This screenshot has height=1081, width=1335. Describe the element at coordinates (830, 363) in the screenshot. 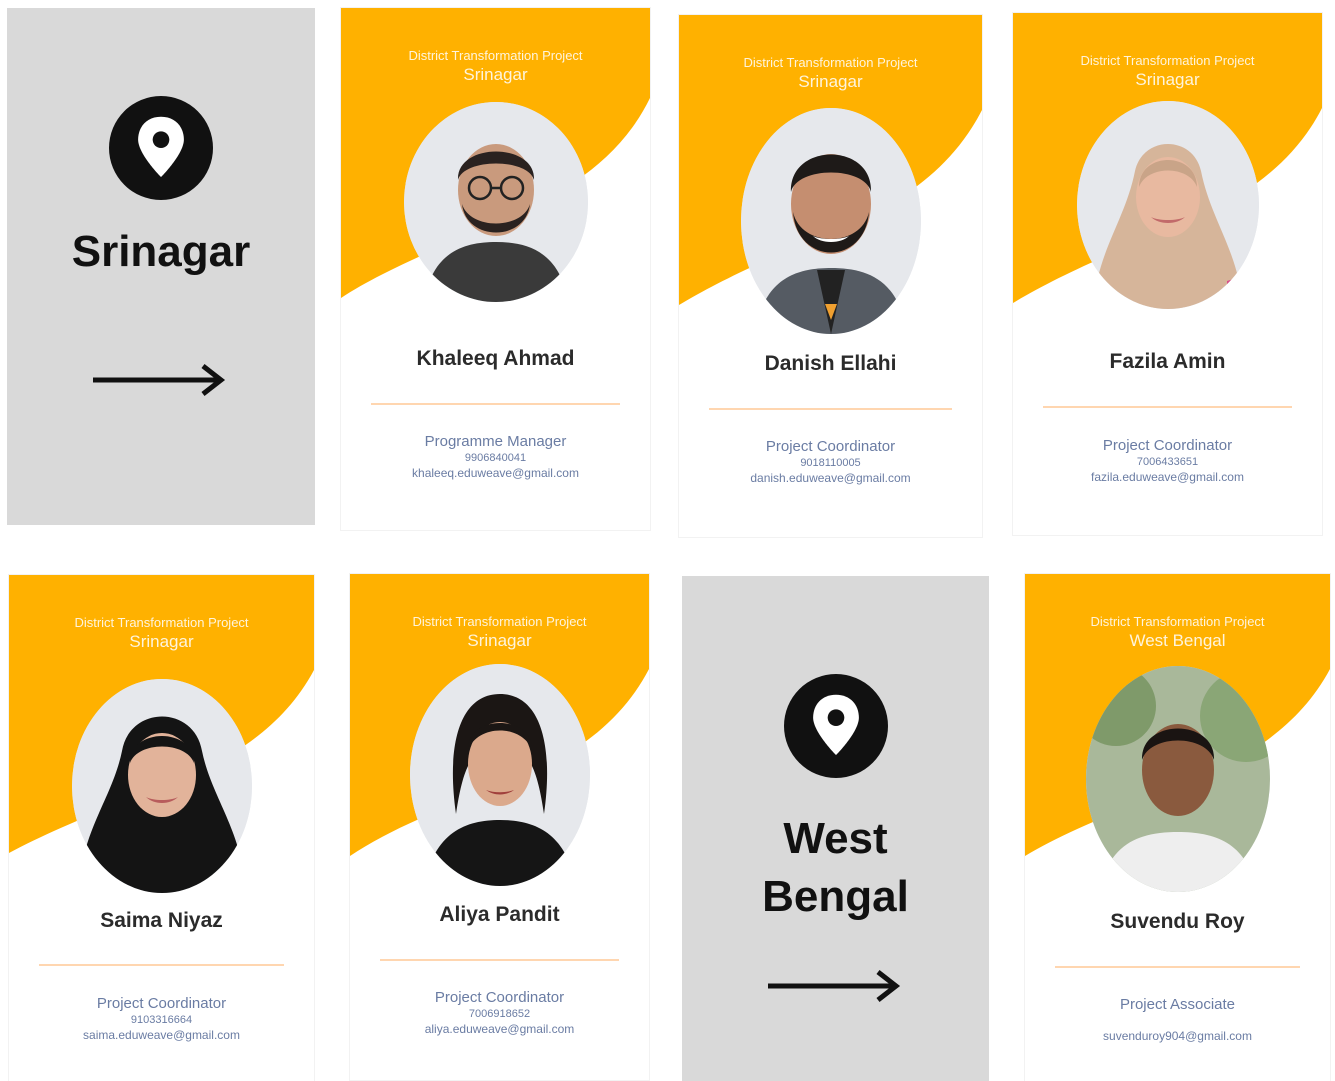

I see `person-name: Danish Ellahi` at that location.